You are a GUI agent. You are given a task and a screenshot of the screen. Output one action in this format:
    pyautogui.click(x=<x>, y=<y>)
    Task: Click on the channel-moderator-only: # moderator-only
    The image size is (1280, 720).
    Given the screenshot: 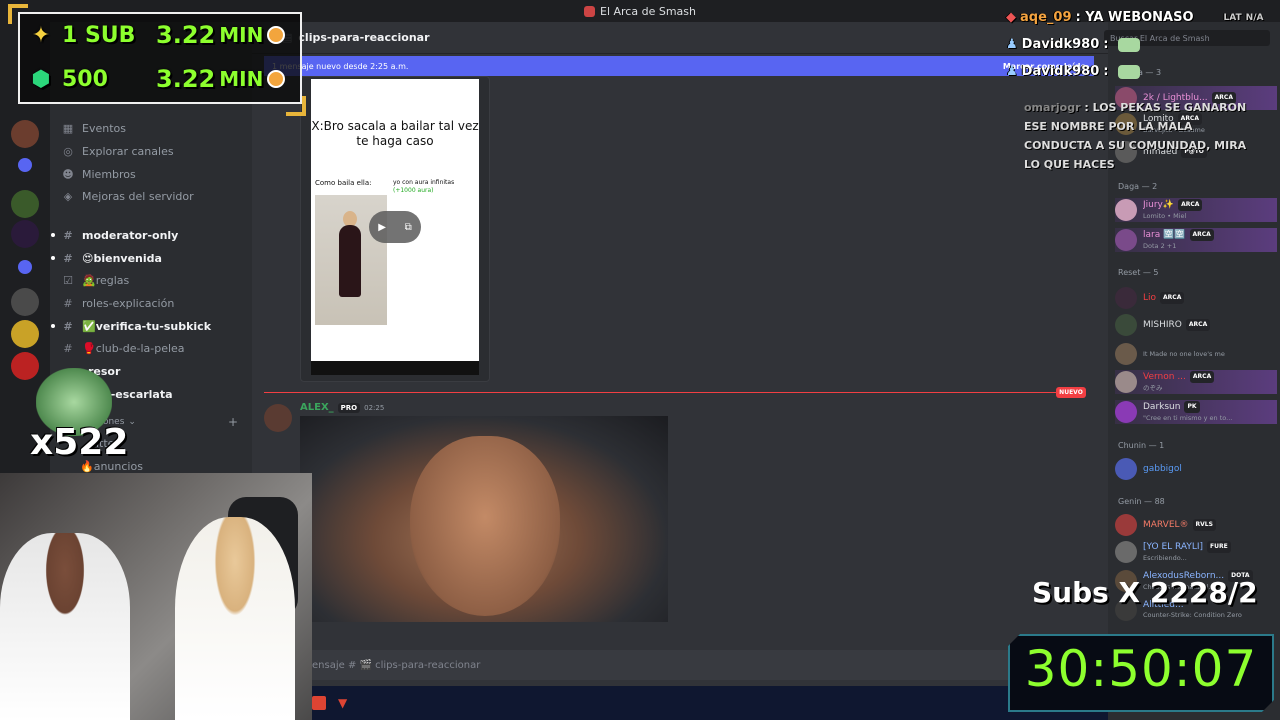 What is the action you would take?
    pyautogui.click(x=114, y=235)
    